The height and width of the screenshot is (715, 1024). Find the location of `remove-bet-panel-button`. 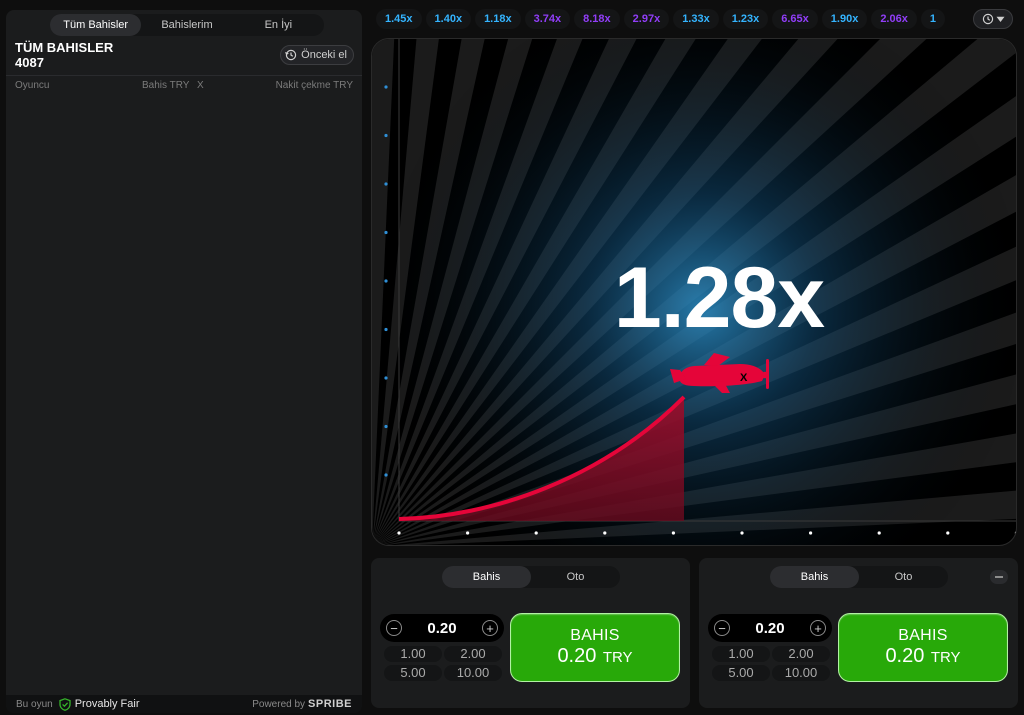

remove-bet-panel-button is located at coordinates (999, 577).